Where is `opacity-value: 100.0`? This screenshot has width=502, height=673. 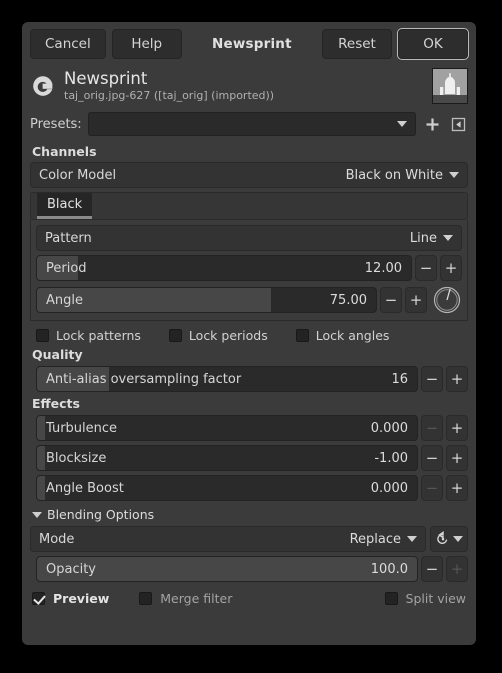 opacity-value: 100.0 is located at coordinates (389, 569).